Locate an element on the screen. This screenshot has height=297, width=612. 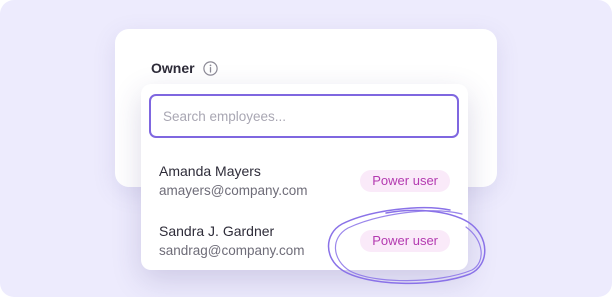
employee-email: sandrag@company.com is located at coordinates (232, 250).